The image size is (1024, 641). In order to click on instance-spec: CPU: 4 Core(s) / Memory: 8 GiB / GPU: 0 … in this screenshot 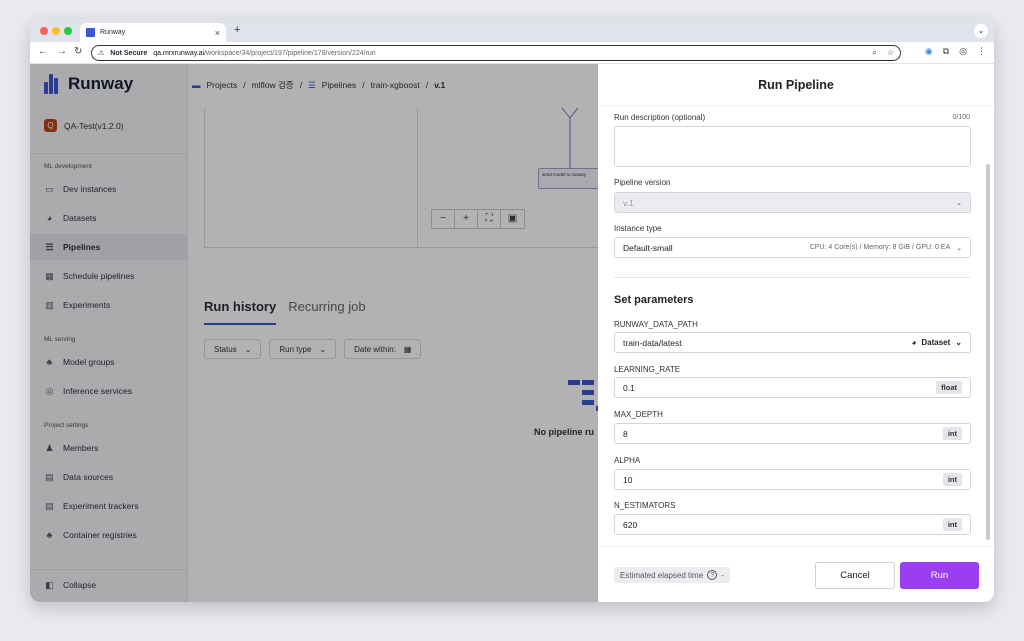, I will do `click(880, 247)`.